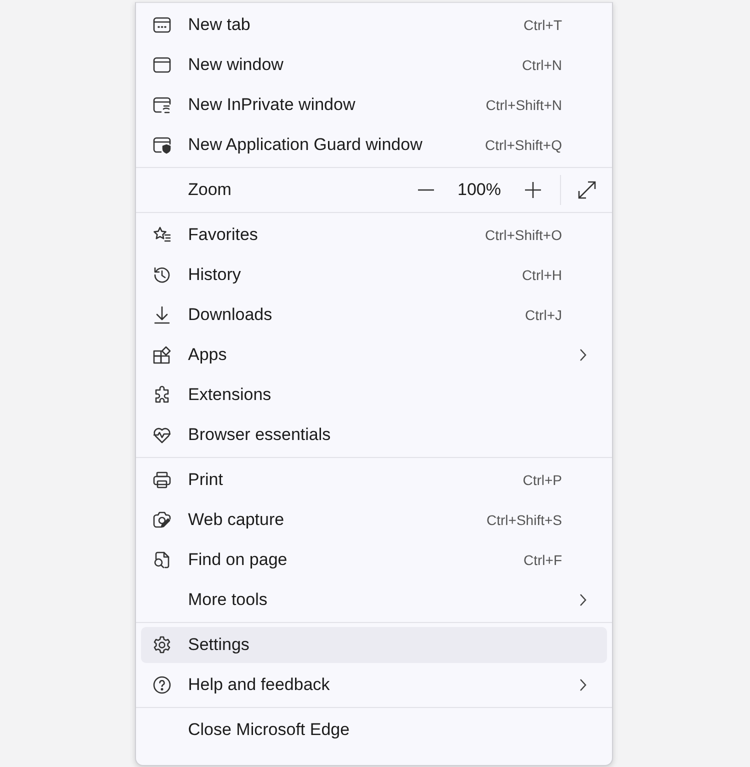 This screenshot has width=750, height=767. I want to click on menu-item: Apps, so click(374, 355).